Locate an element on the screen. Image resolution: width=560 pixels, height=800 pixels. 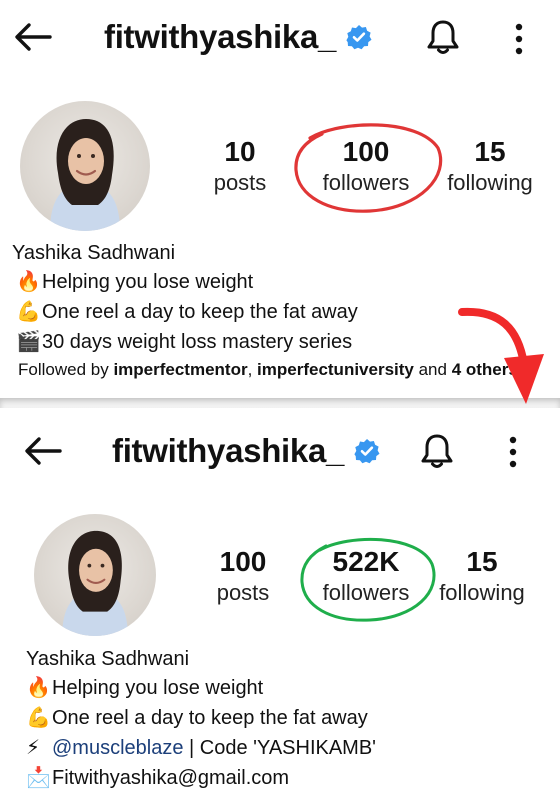
red-highlight-circle is located at coordinates (368, 168).